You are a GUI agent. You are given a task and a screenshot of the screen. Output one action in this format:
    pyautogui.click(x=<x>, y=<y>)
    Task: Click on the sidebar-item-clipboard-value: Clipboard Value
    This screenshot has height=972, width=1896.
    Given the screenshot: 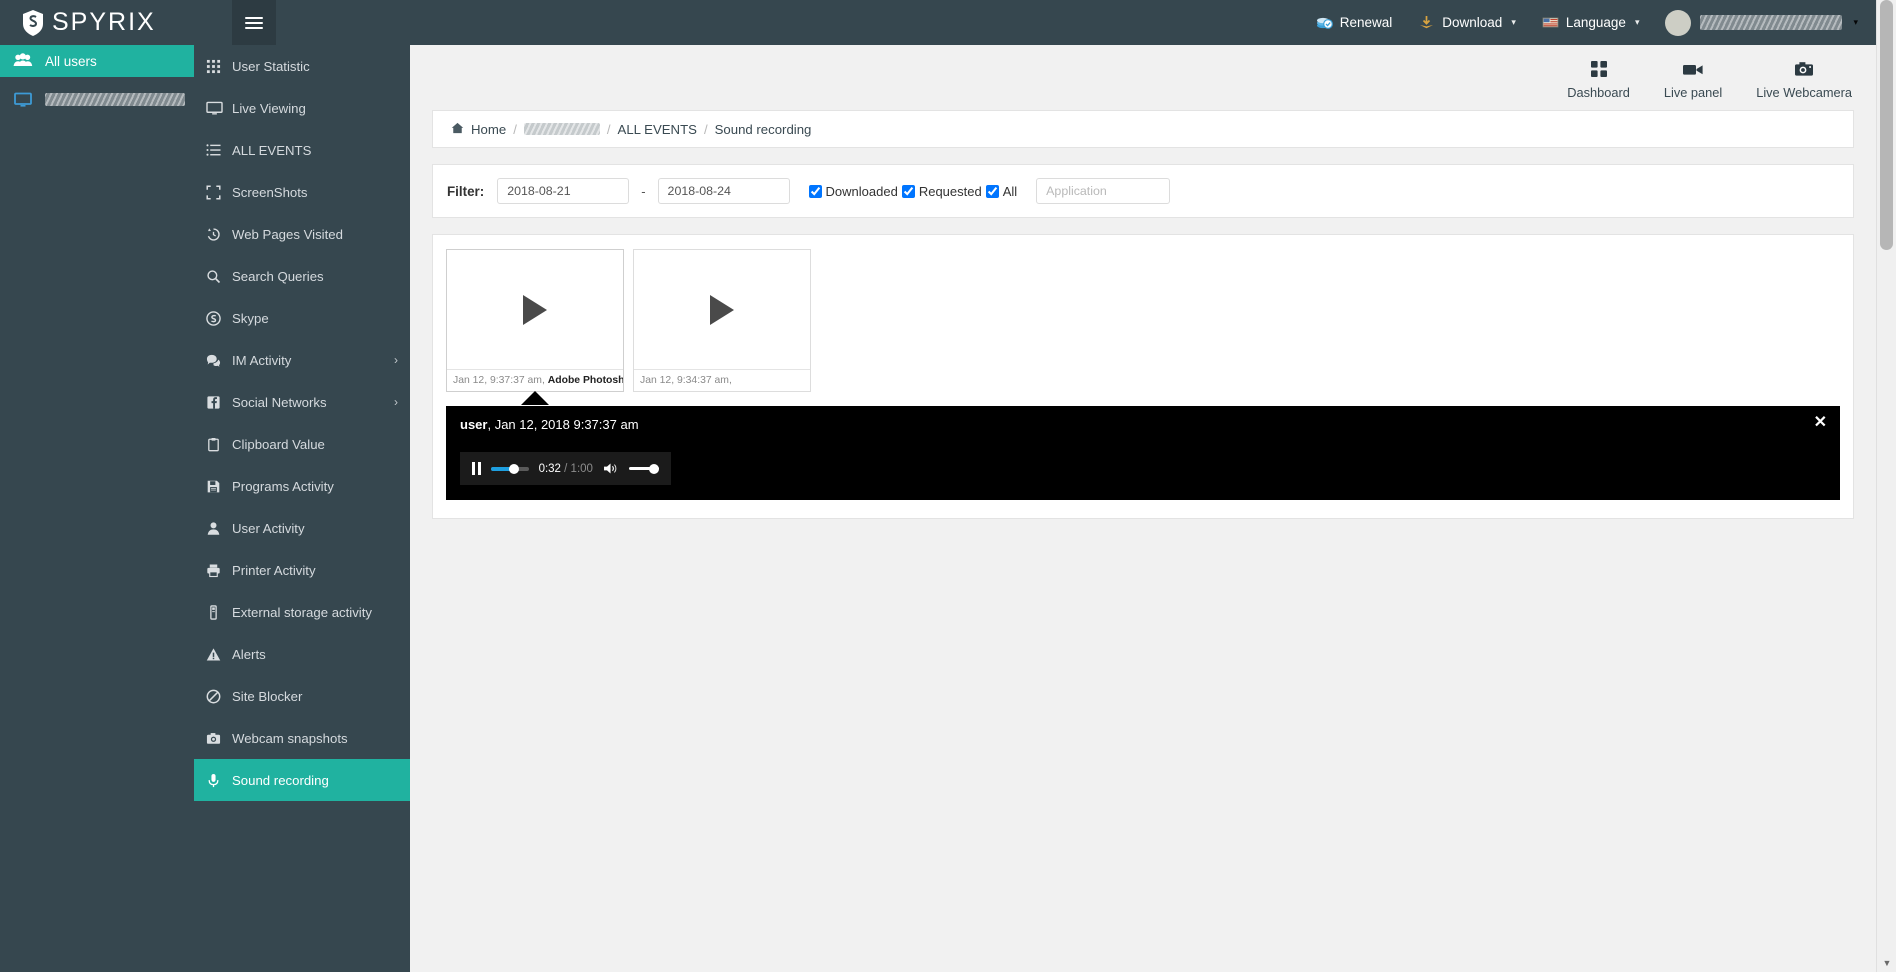 What is the action you would take?
    pyautogui.click(x=302, y=444)
    